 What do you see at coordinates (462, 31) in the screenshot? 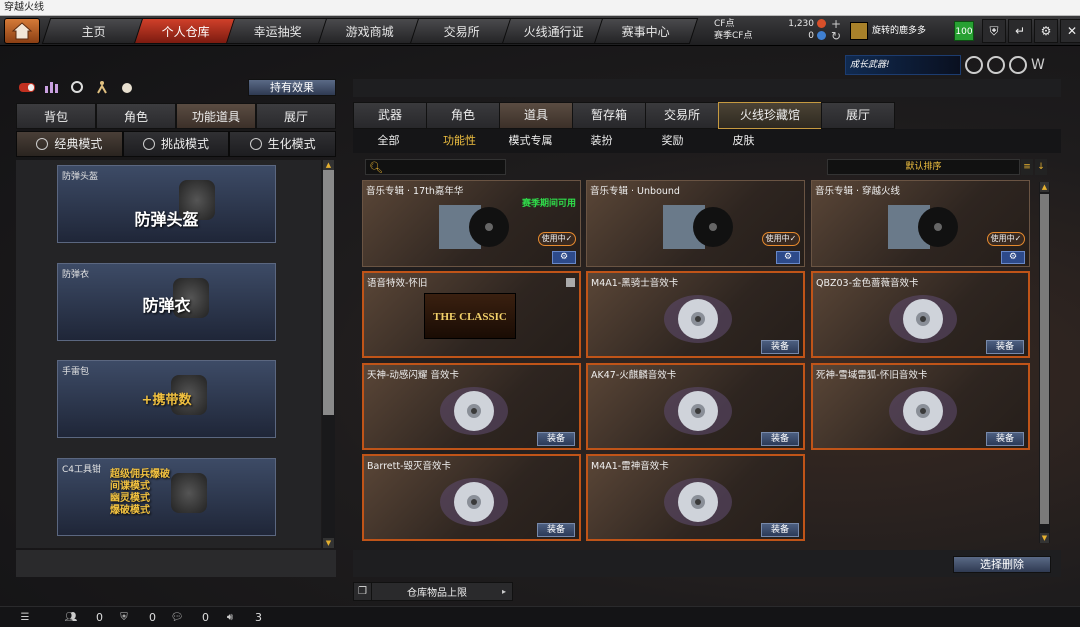
I see `nav-tab-exchange: 交易所` at bounding box center [462, 31].